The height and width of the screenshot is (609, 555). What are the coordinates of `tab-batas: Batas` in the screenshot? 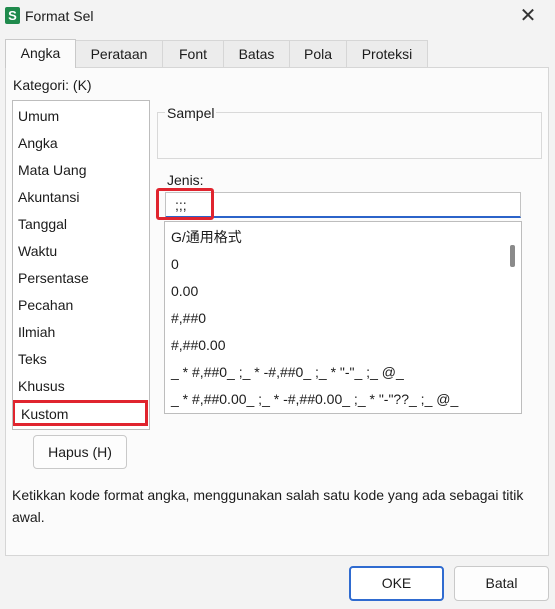 It's located at (256, 53).